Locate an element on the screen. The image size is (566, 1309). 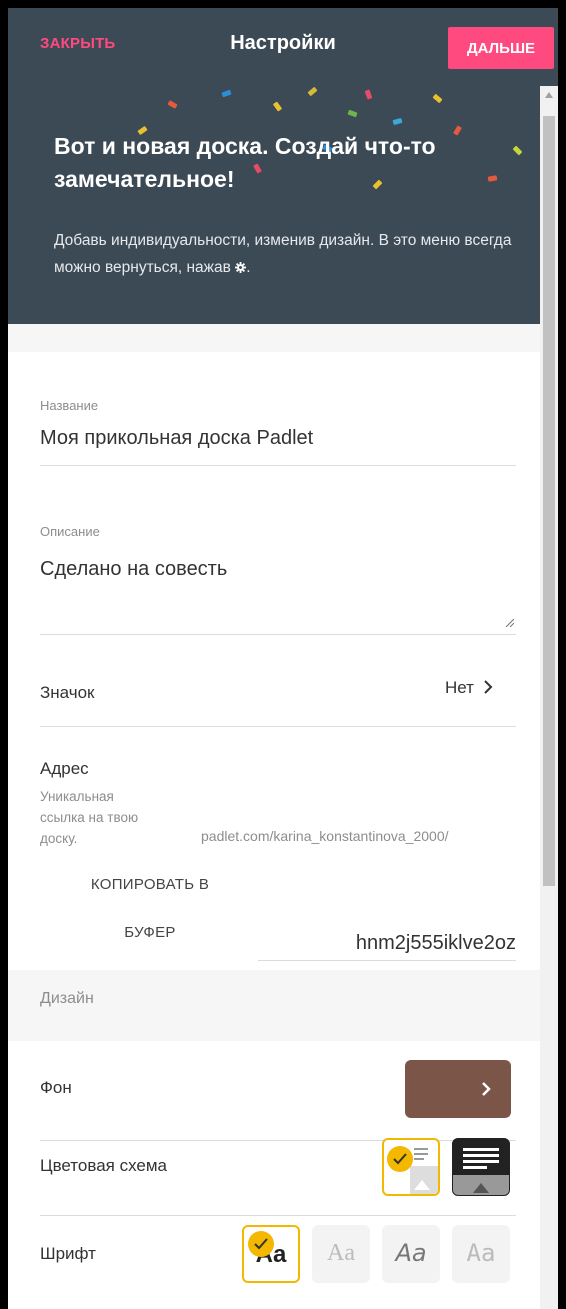
address-label: Адрес is located at coordinates (64, 768).